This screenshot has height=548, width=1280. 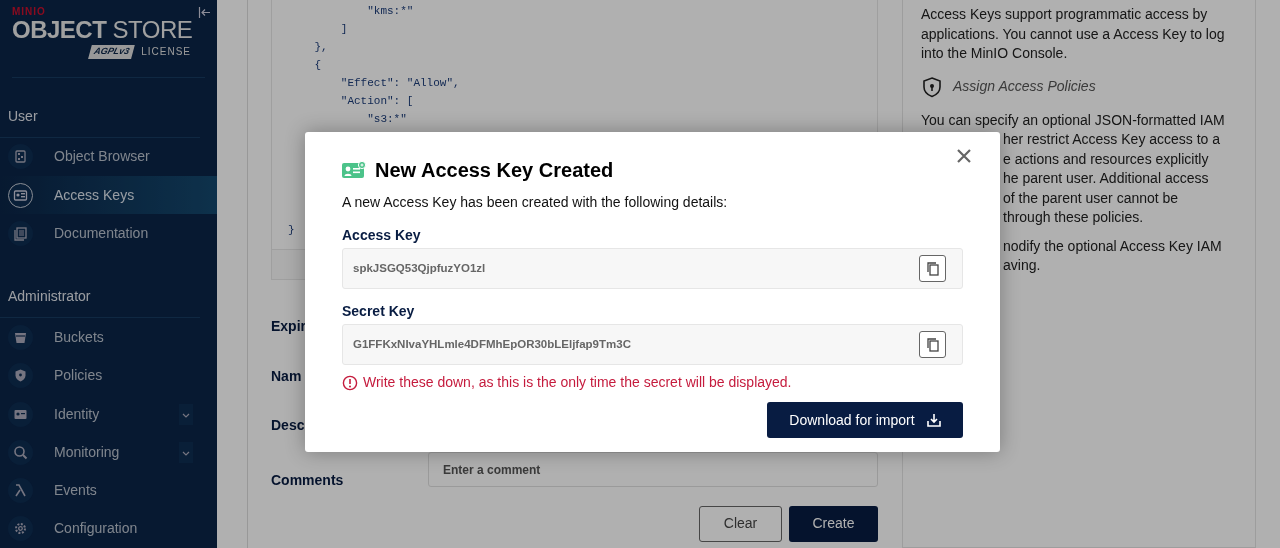 I want to click on sidebar-item: Policies, so click(x=108, y=375).